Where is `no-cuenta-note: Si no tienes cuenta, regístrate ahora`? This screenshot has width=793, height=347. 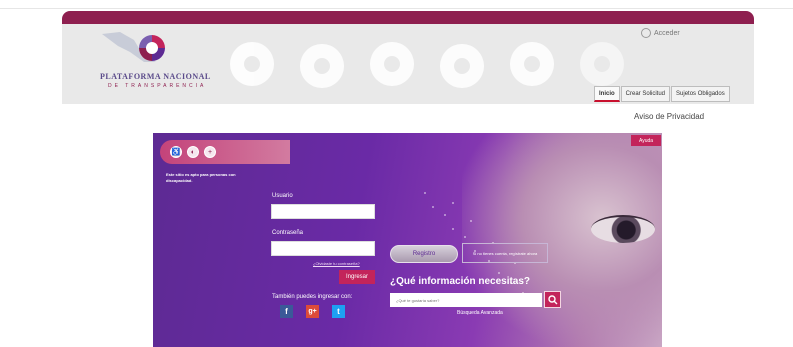 no-cuenta-note: Si no tienes cuenta, regístrate ahora is located at coordinates (505, 253).